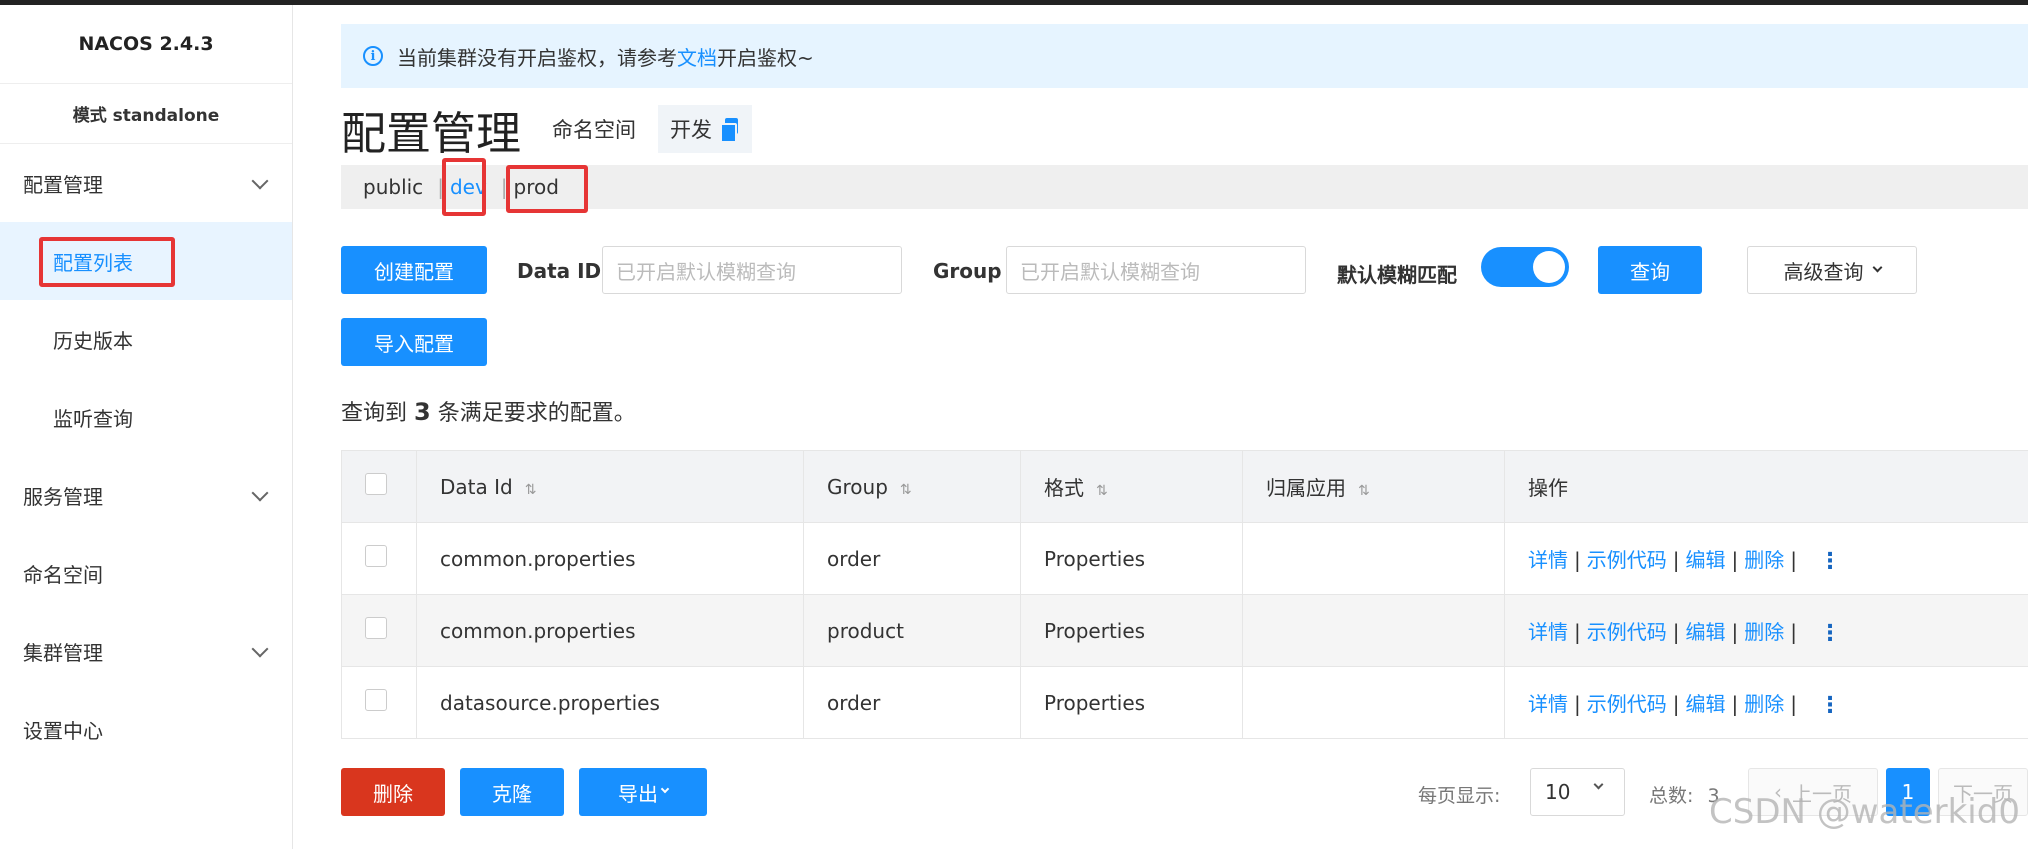 This screenshot has height=849, width=2028. I want to click on title-row: 配置管理 命名空间 开发, so click(547, 130).